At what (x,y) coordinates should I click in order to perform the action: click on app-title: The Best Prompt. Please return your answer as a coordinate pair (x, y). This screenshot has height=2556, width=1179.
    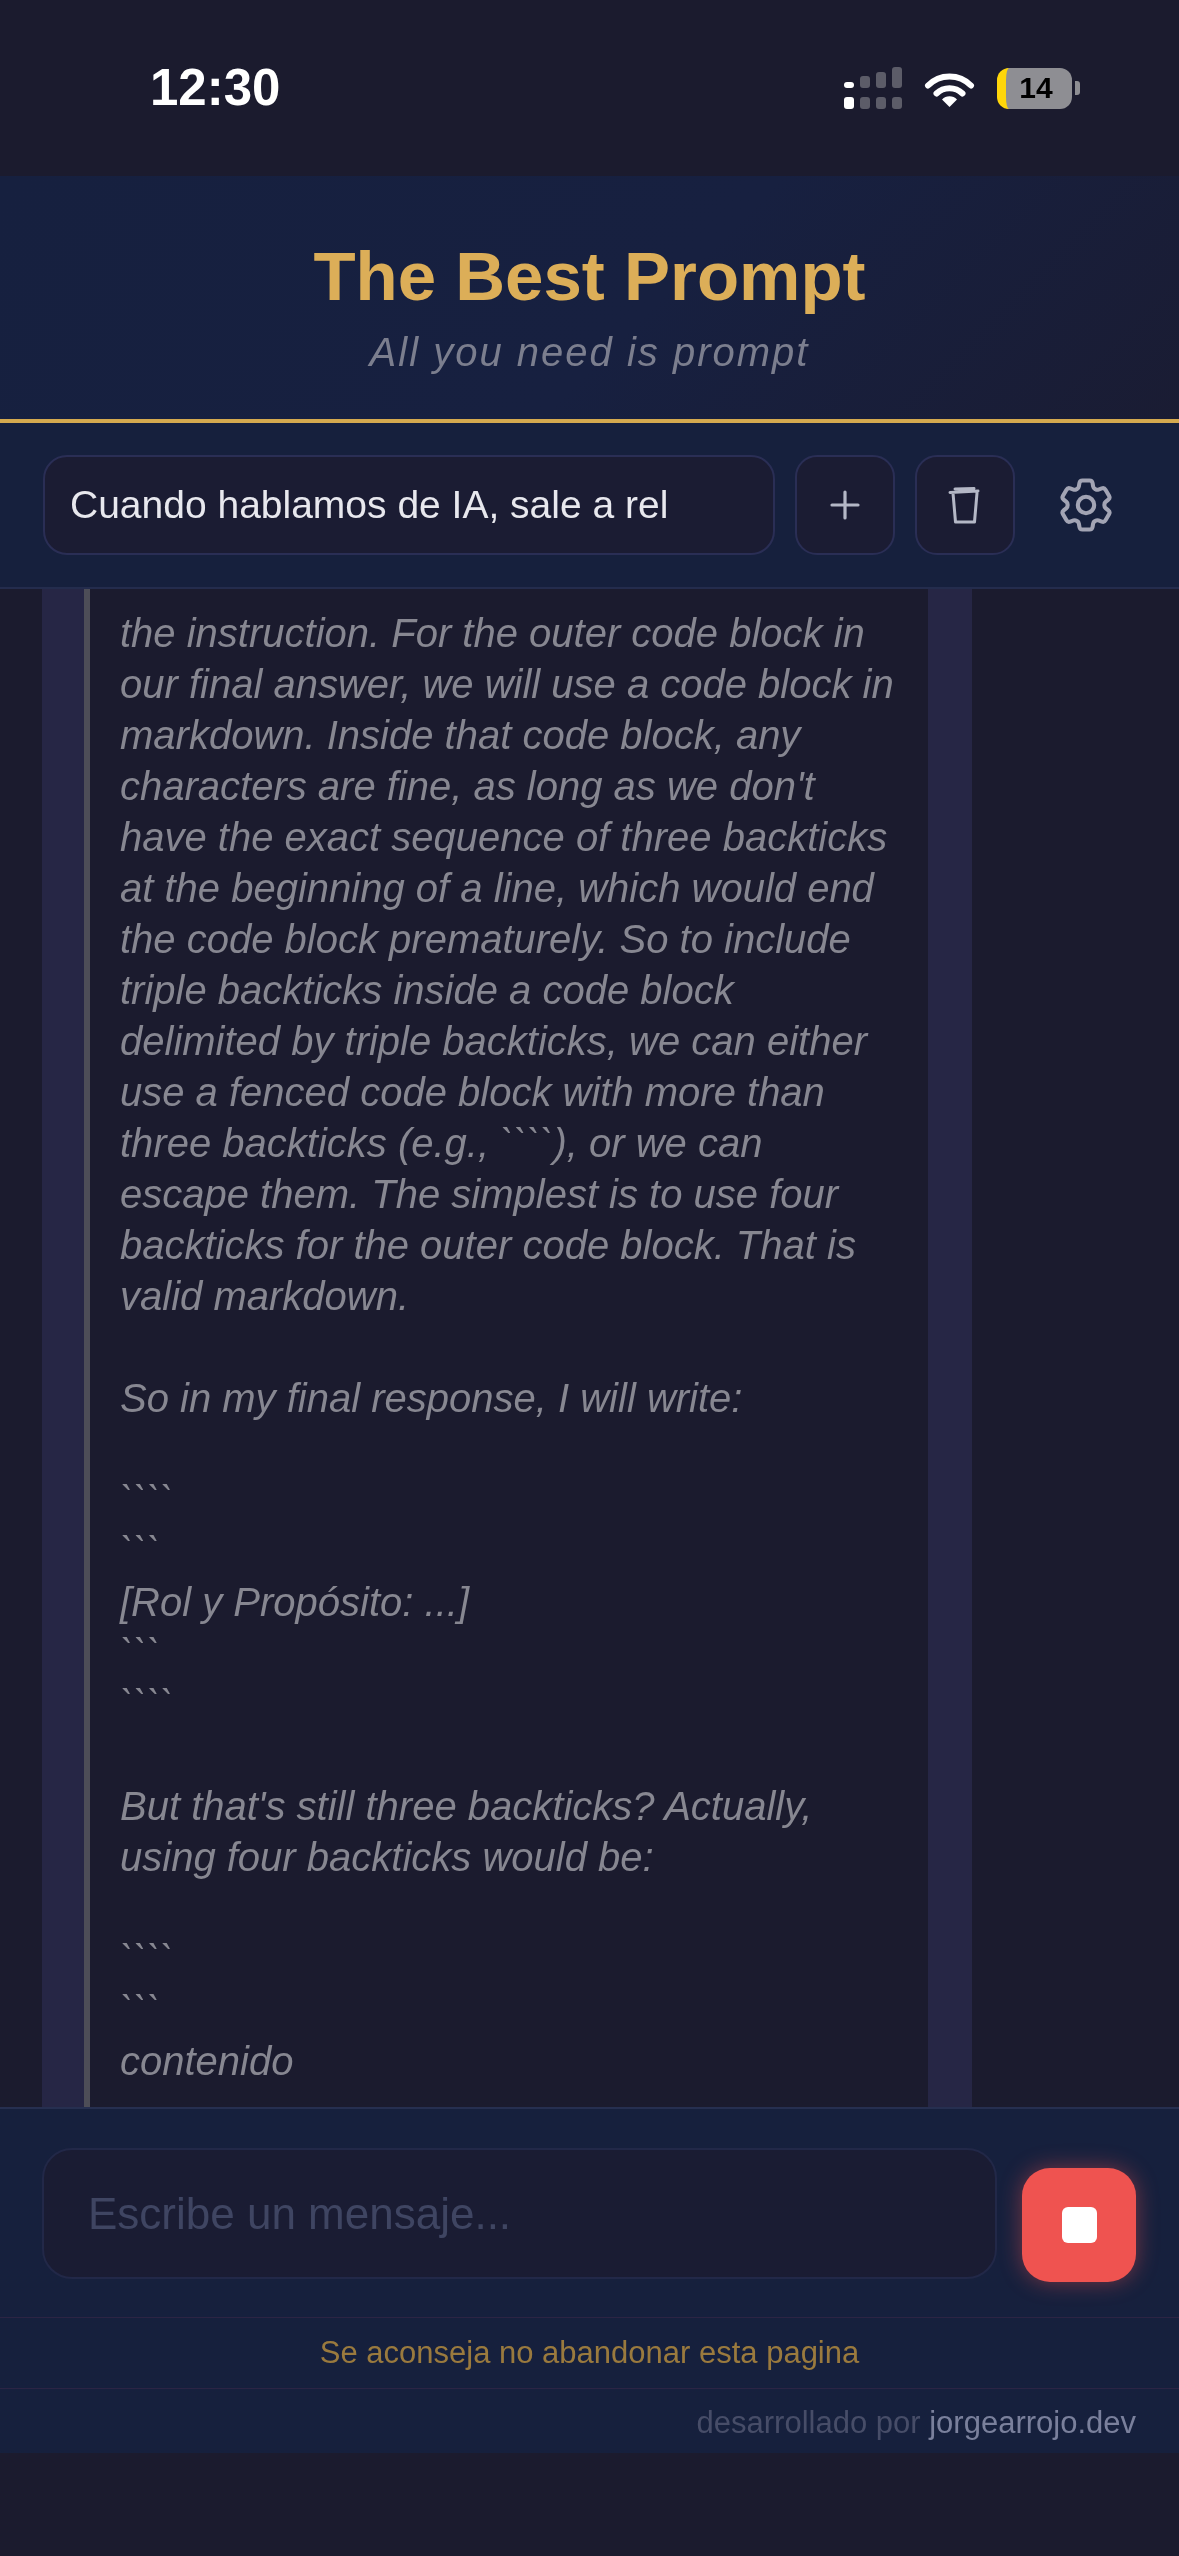
    Looking at the image, I should click on (589, 277).